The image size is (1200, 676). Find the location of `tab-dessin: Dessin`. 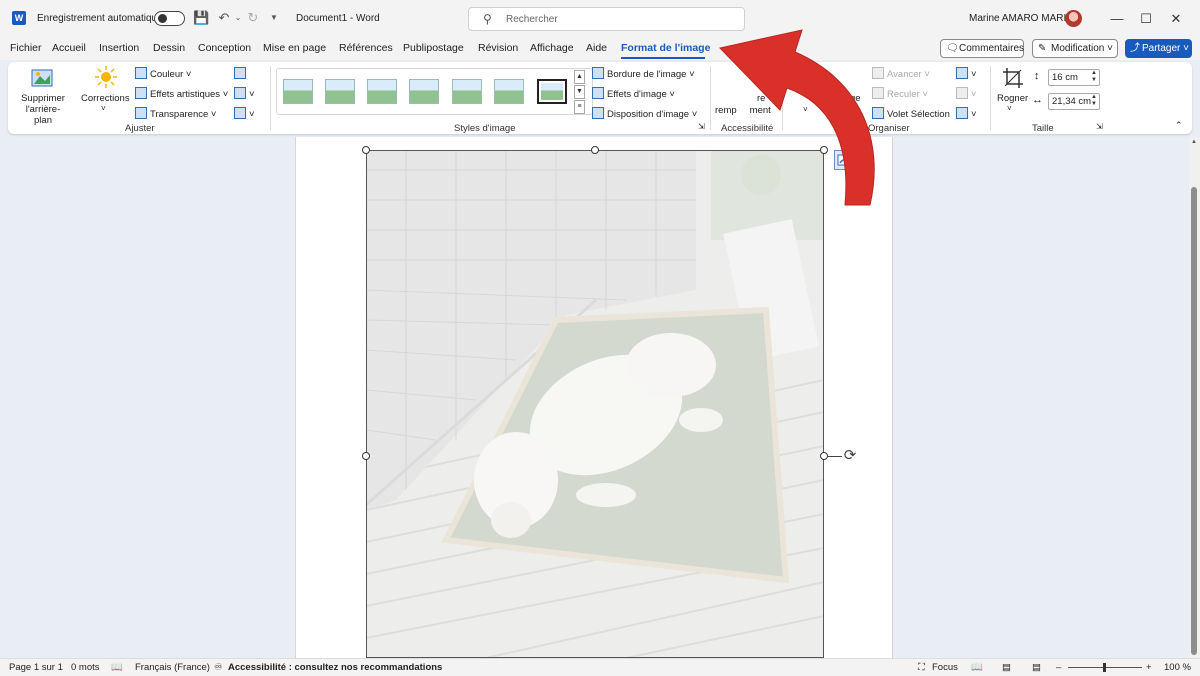

tab-dessin: Dessin is located at coordinates (169, 48).